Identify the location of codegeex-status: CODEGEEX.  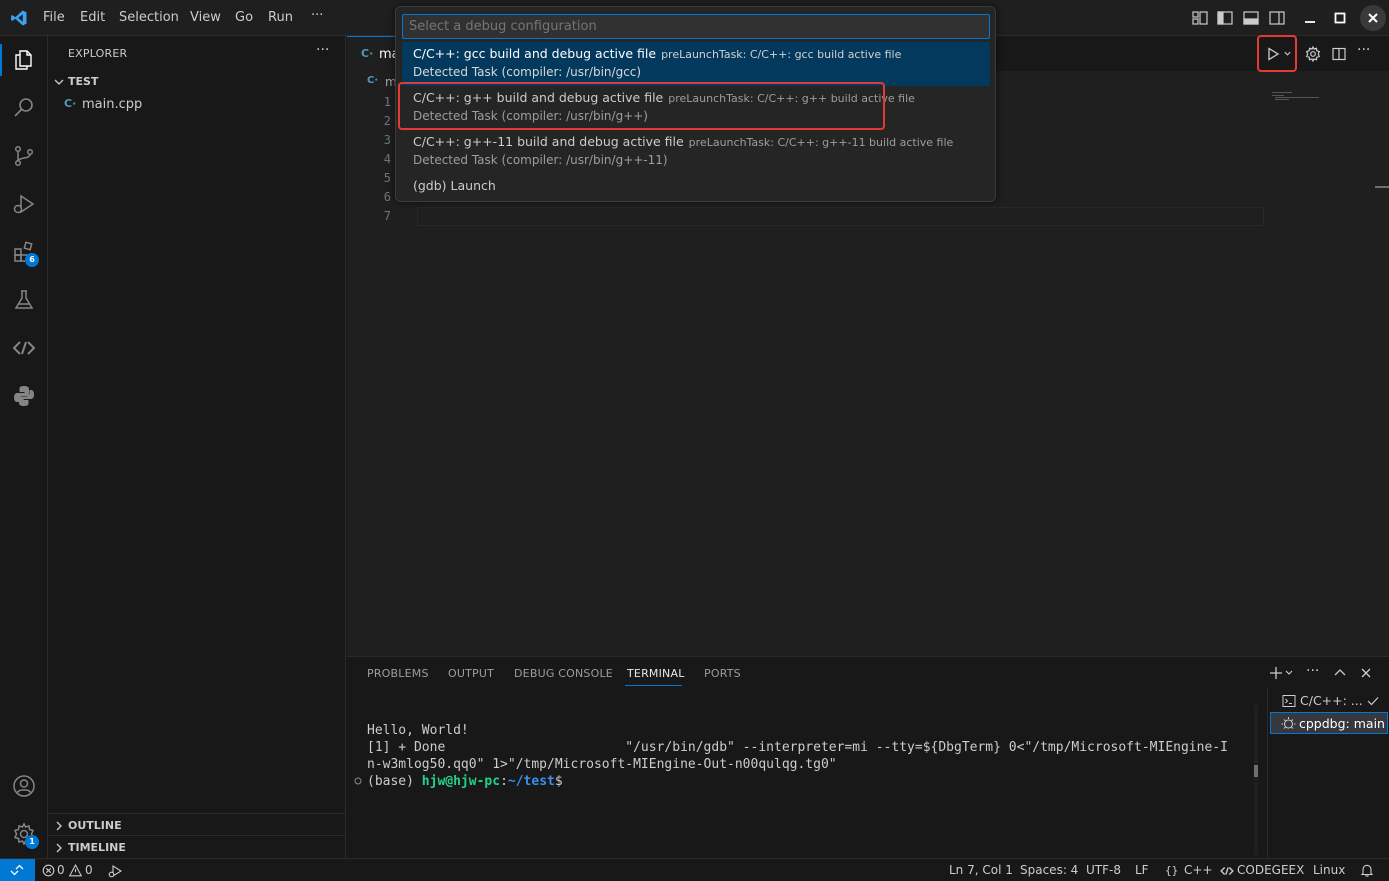
(1262, 870).